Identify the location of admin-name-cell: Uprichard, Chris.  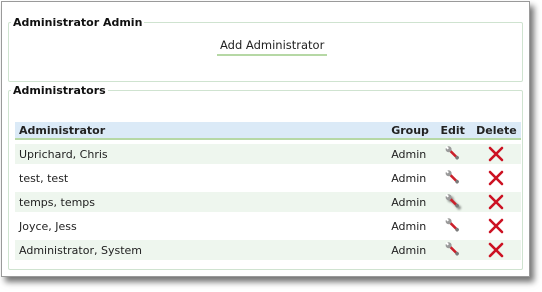
(201, 154).